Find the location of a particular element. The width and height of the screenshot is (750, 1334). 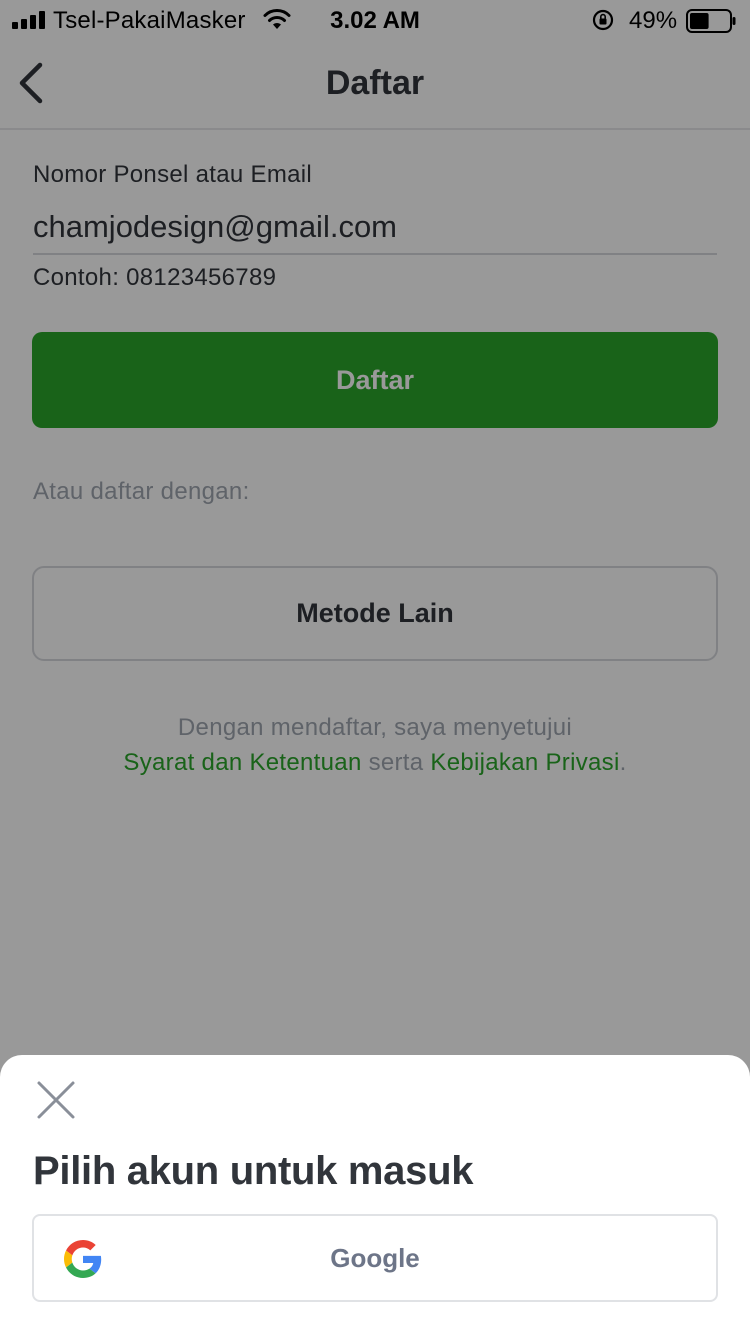

google-account-button: Google is located at coordinates (375, 1258).